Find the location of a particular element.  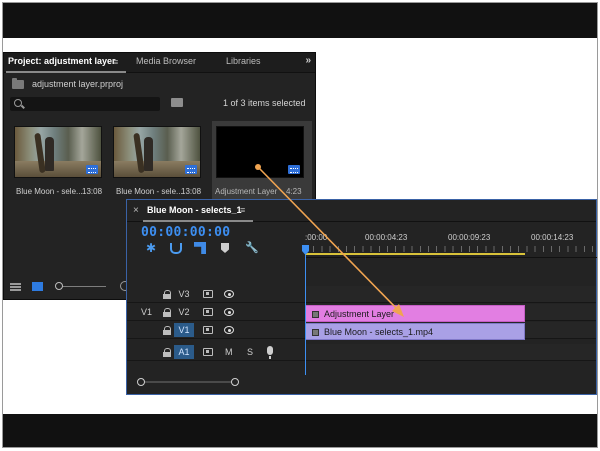

video-clip: Blue Moon - selects_1.mp4 is located at coordinates (415, 331).